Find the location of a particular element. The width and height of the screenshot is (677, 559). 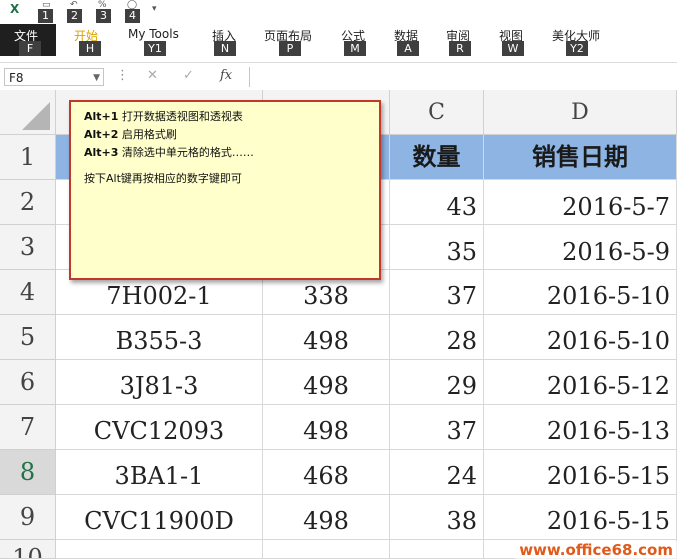

cell-b7: 498 is located at coordinates (326, 427).